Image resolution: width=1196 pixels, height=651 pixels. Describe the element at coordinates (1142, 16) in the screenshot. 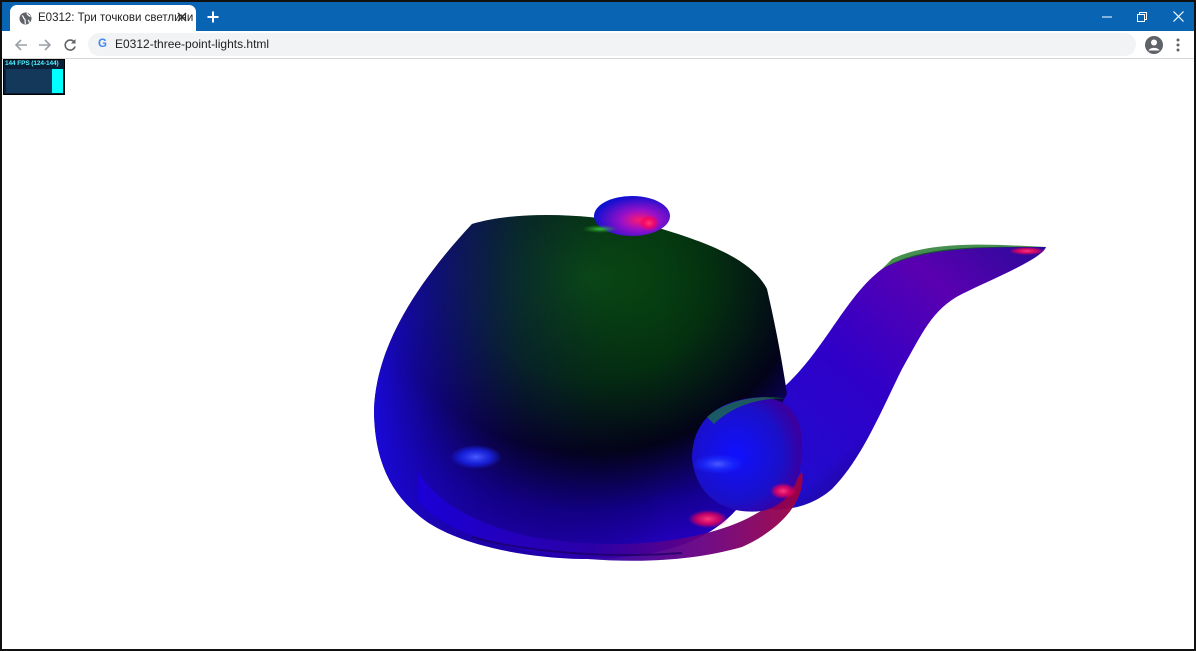

I see `restore-icon` at that location.